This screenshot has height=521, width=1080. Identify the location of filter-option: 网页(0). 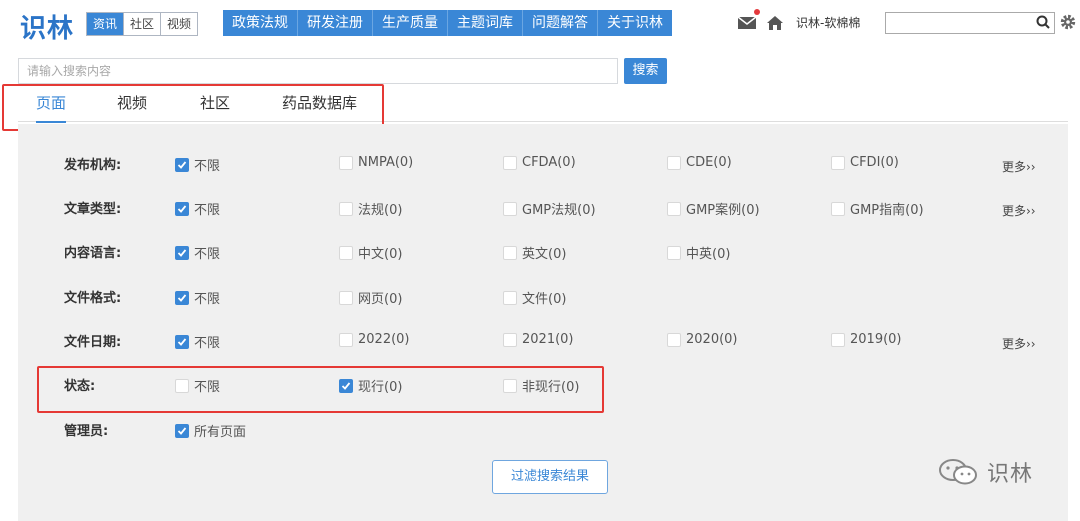
(370, 297).